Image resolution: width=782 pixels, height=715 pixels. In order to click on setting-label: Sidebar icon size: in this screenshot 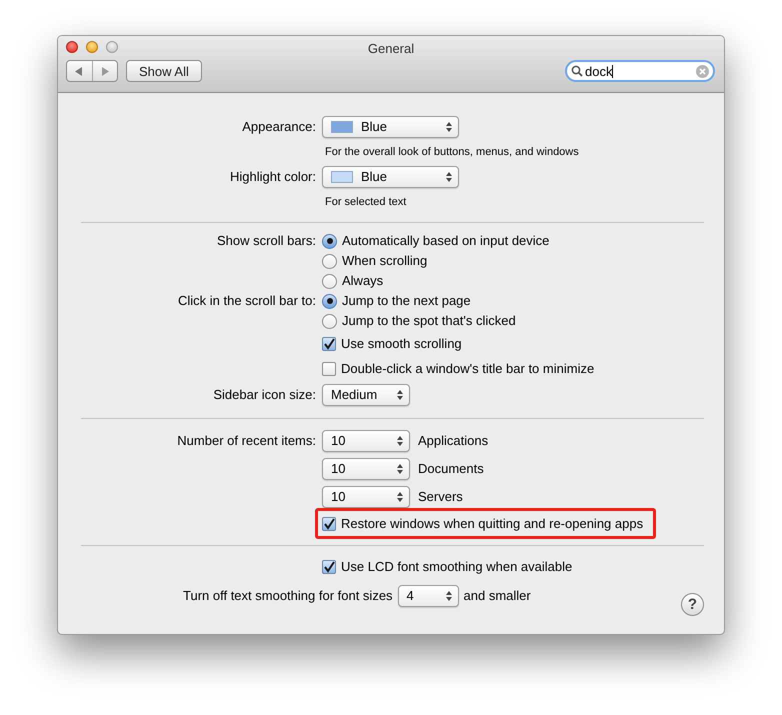, I will do `click(264, 394)`.